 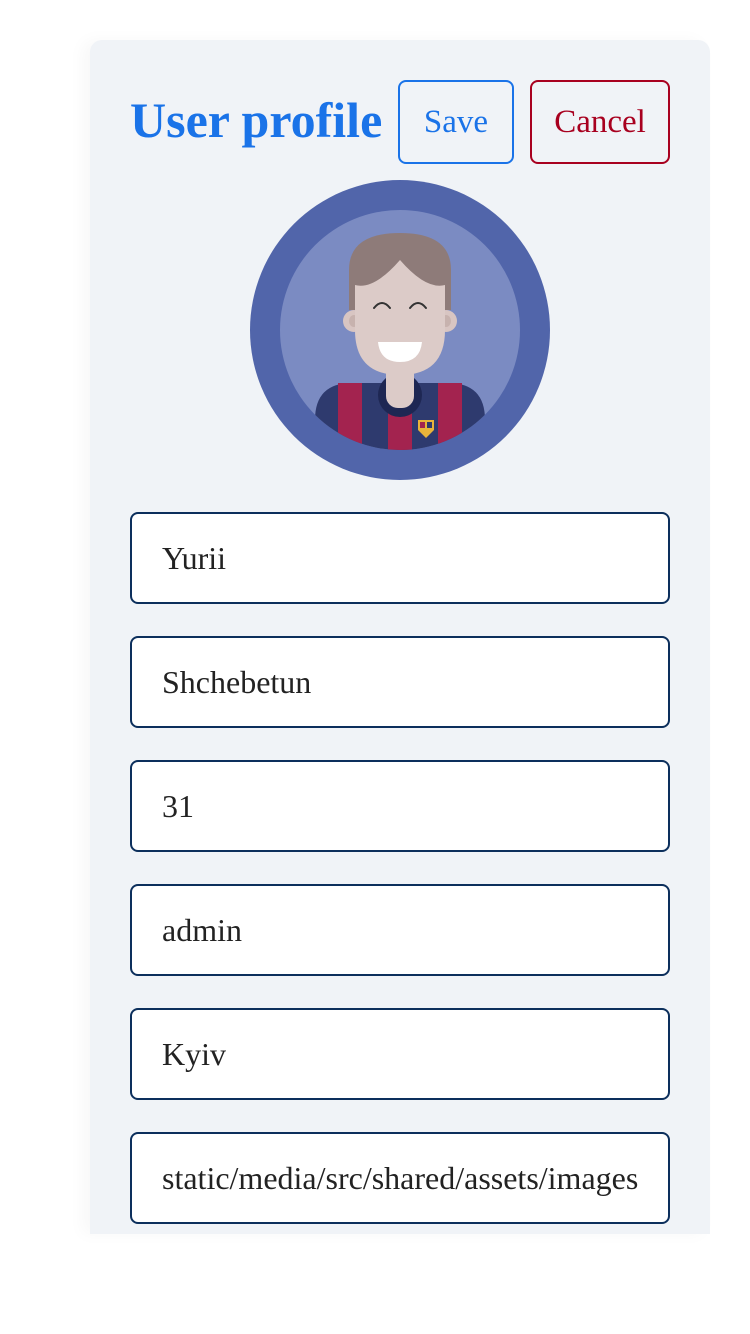 What do you see at coordinates (400, 1054) in the screenshot?
I see `city-field` at bounding box center [400, 1054].